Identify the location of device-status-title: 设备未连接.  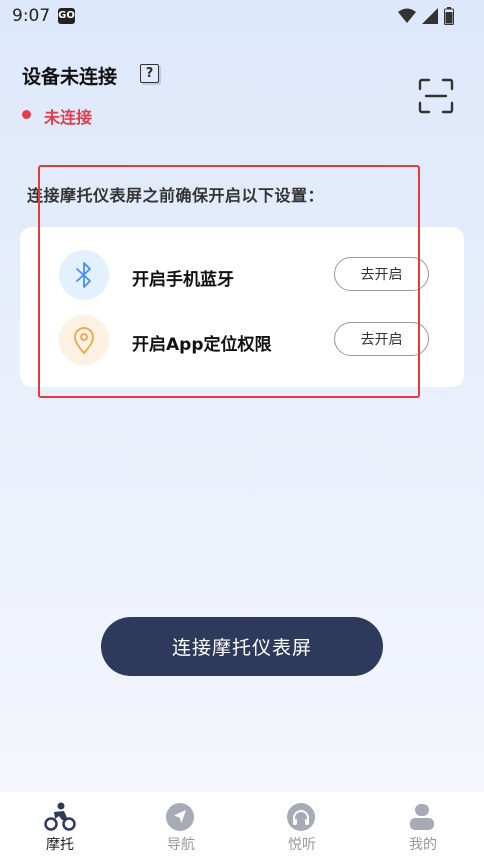
(70, 77).